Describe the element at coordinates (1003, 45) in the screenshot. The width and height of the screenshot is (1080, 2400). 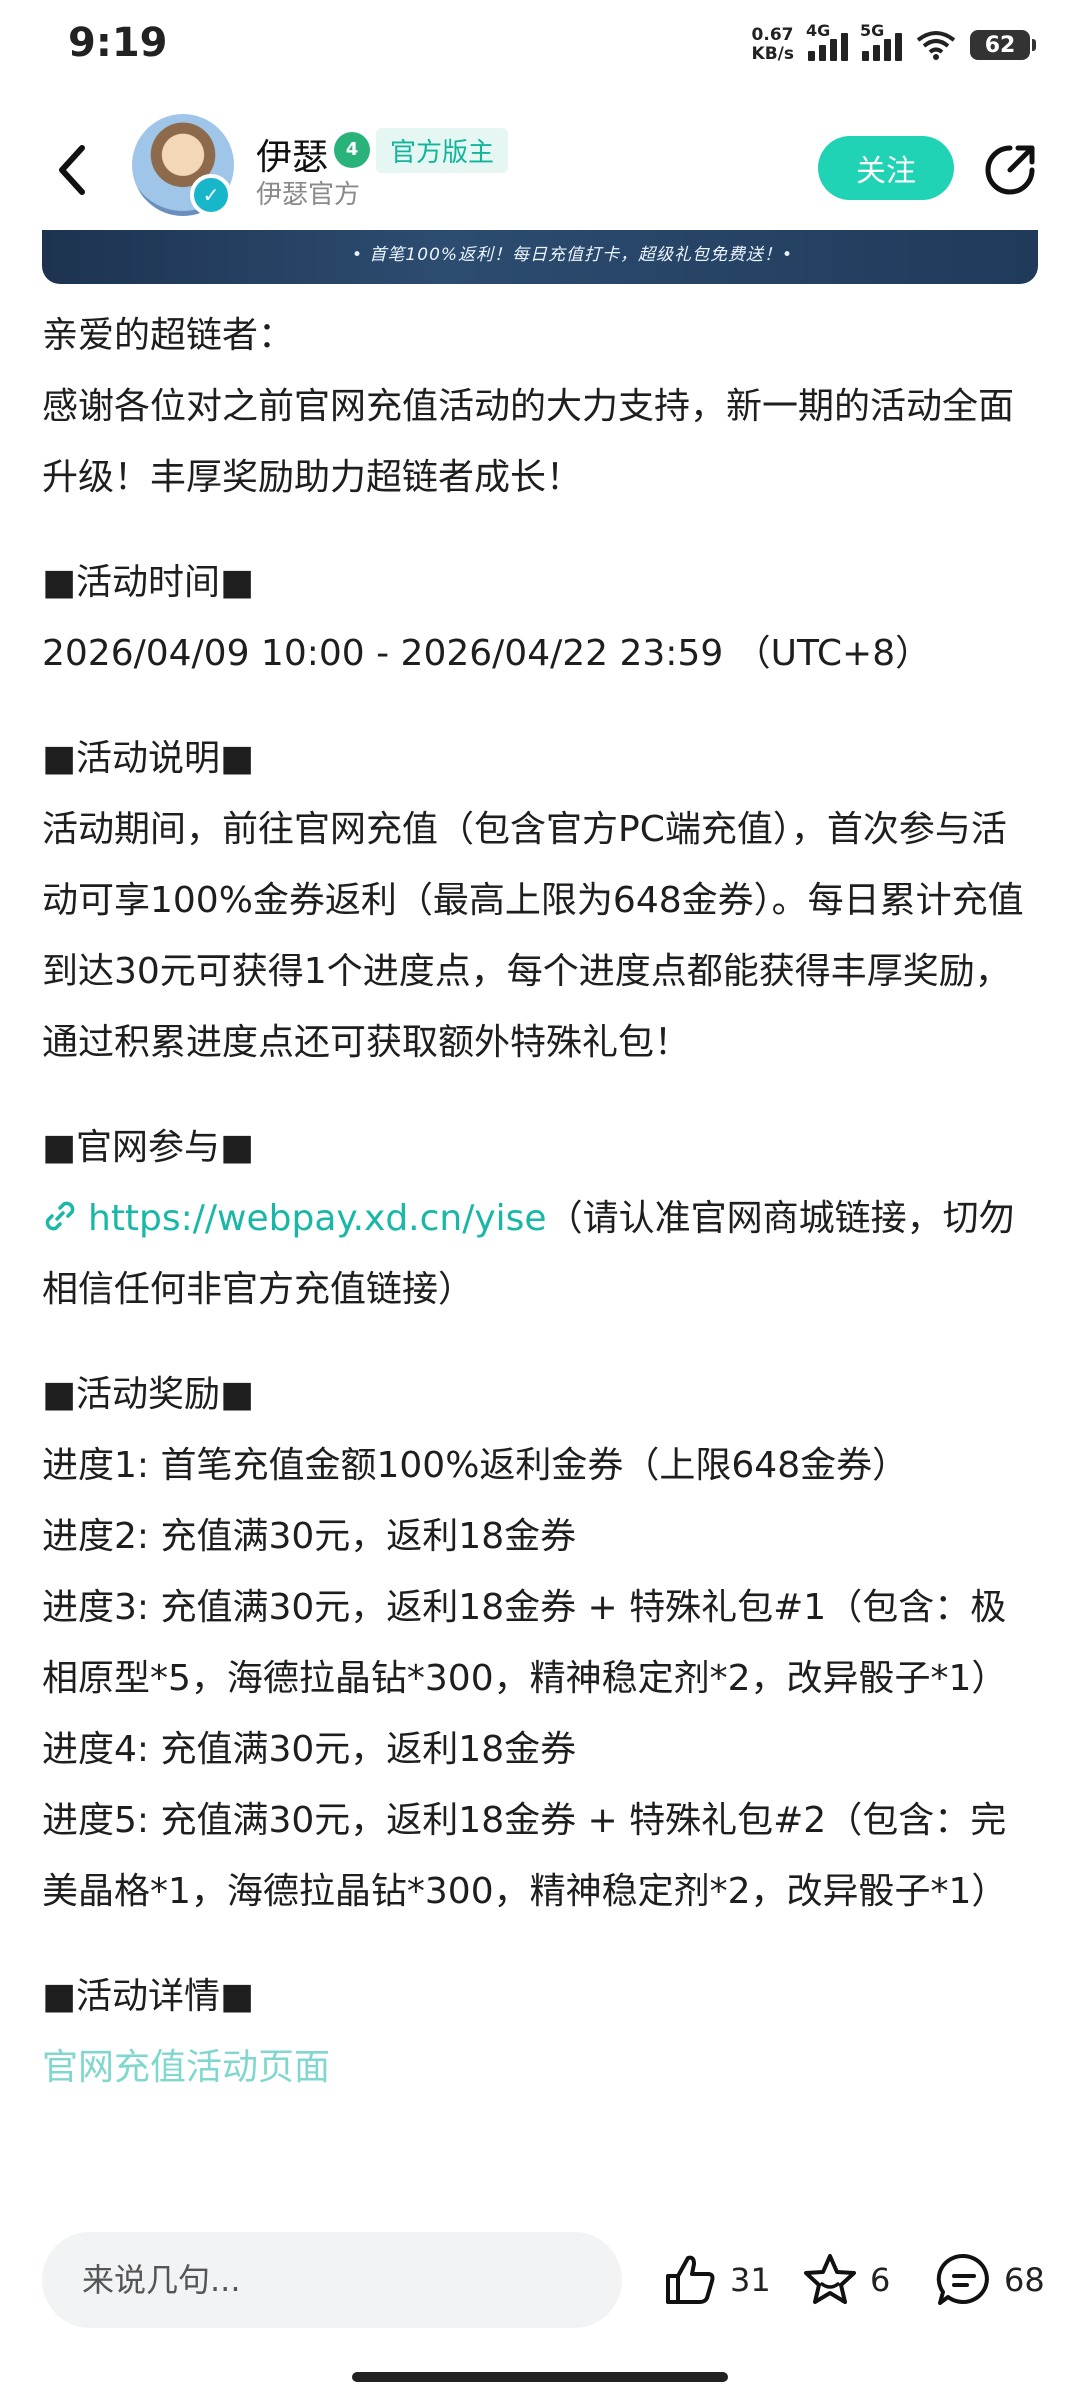
I see `battery-icon: 62` at that location.